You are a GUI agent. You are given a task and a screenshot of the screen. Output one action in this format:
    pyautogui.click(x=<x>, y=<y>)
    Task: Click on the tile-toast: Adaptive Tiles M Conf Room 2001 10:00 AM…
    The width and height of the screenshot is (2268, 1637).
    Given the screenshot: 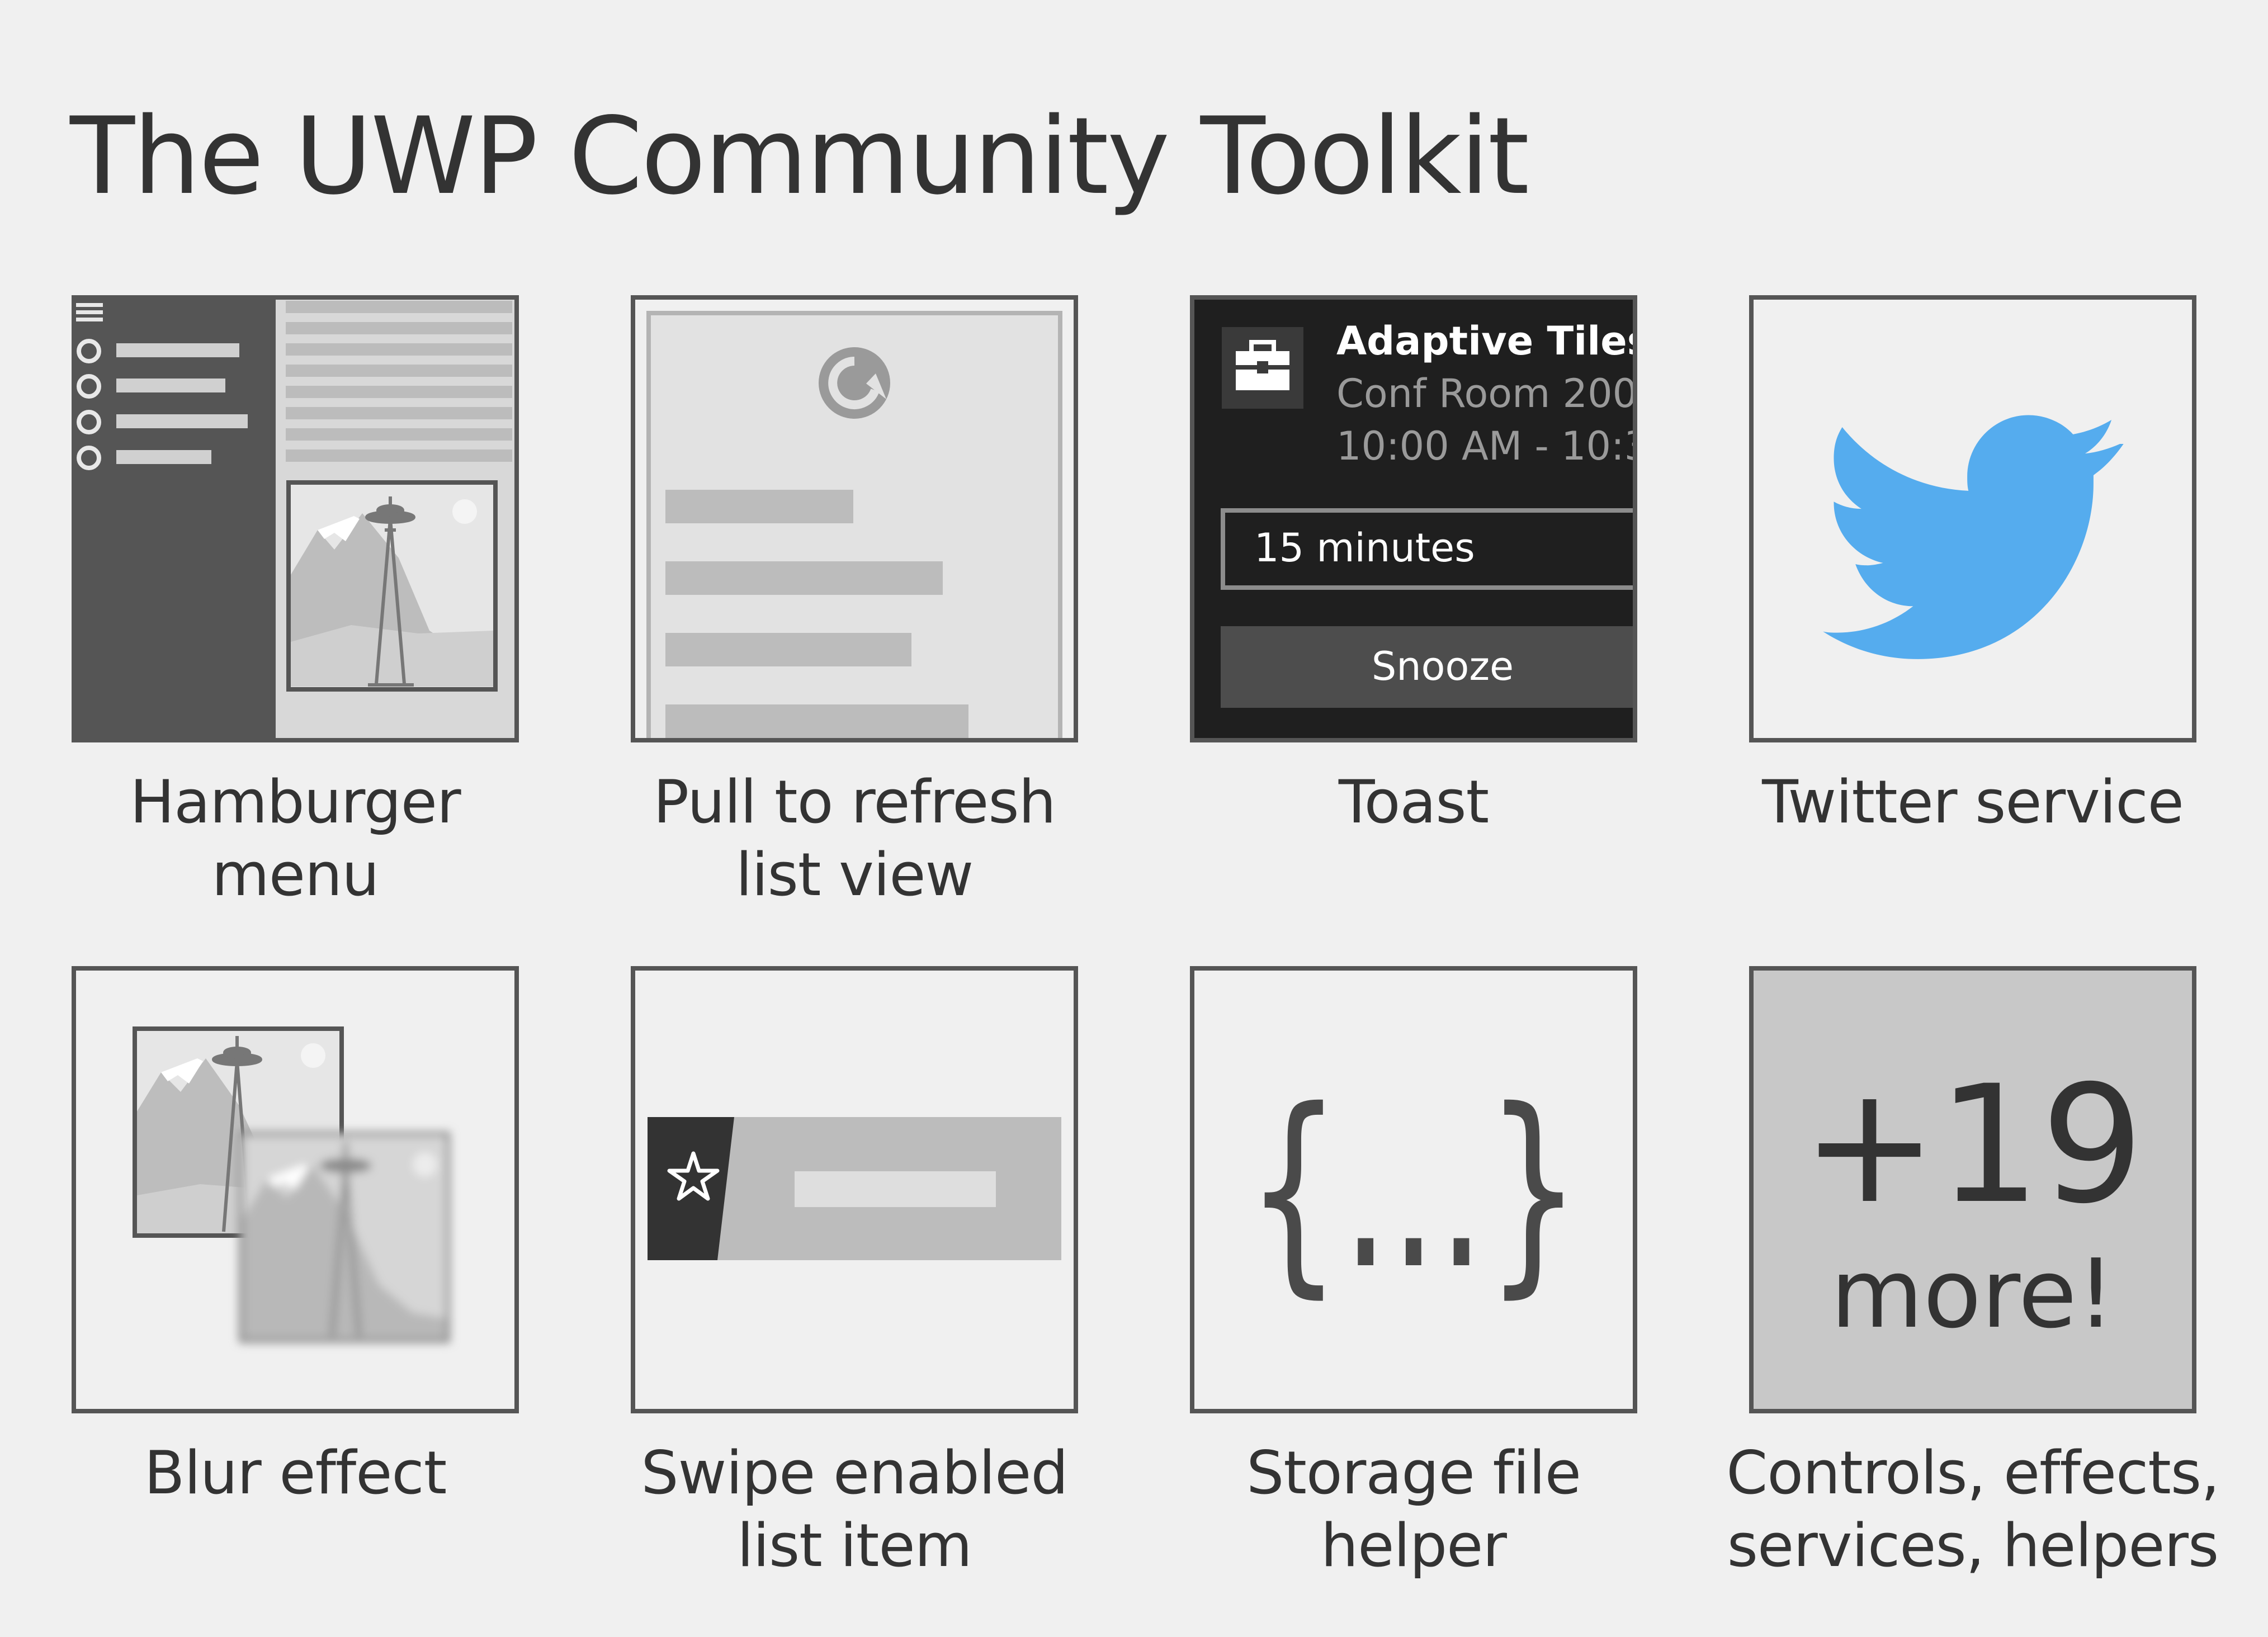 What is the action you would take?
    pyautogui.click(x=1413, y=518)
    